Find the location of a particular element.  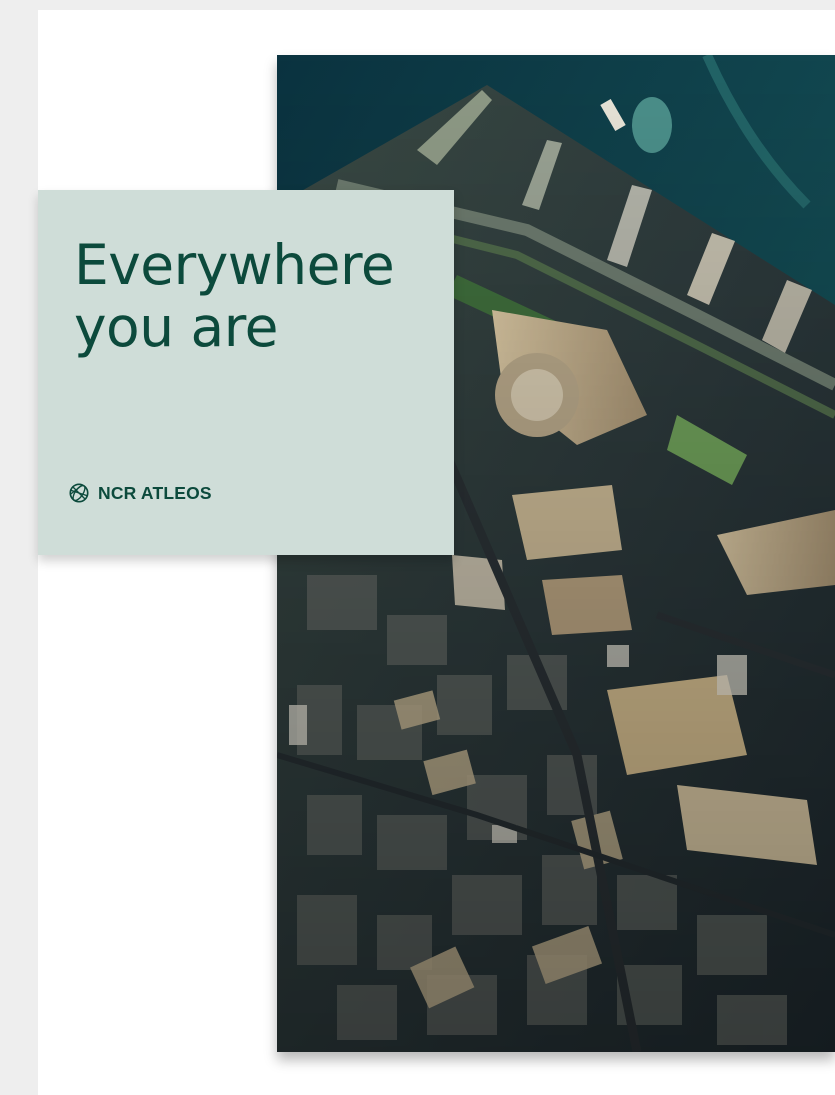

globe-icon is located at coordinates (79, 493).